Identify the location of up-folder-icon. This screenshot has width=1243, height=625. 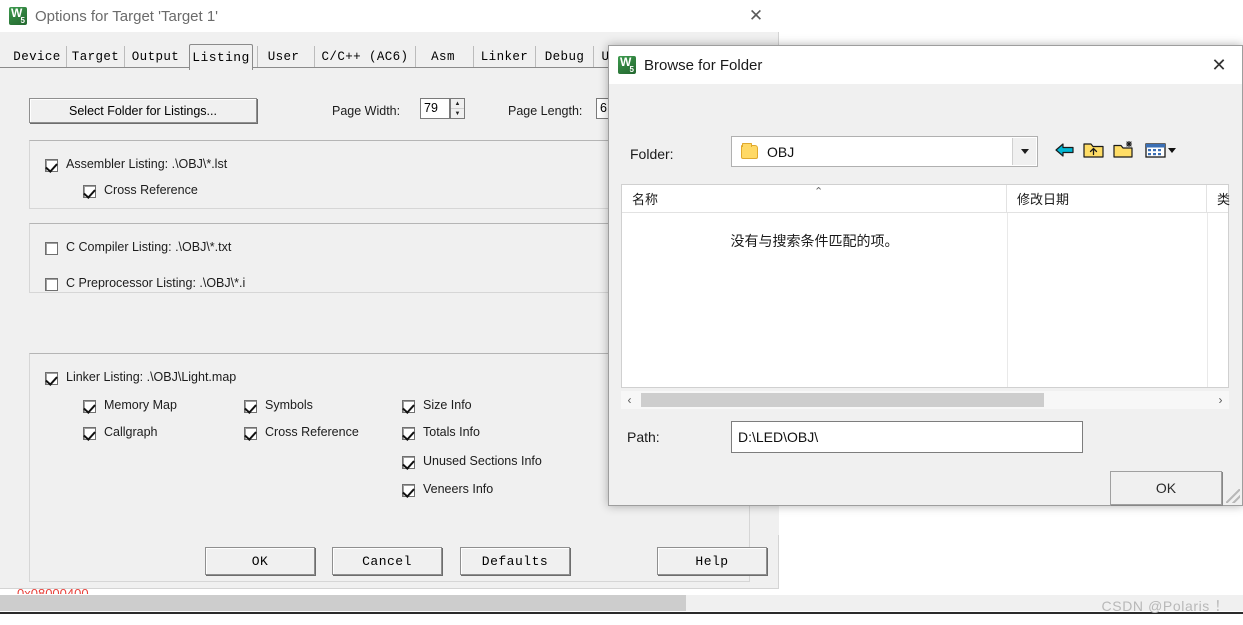
(1094, 150).